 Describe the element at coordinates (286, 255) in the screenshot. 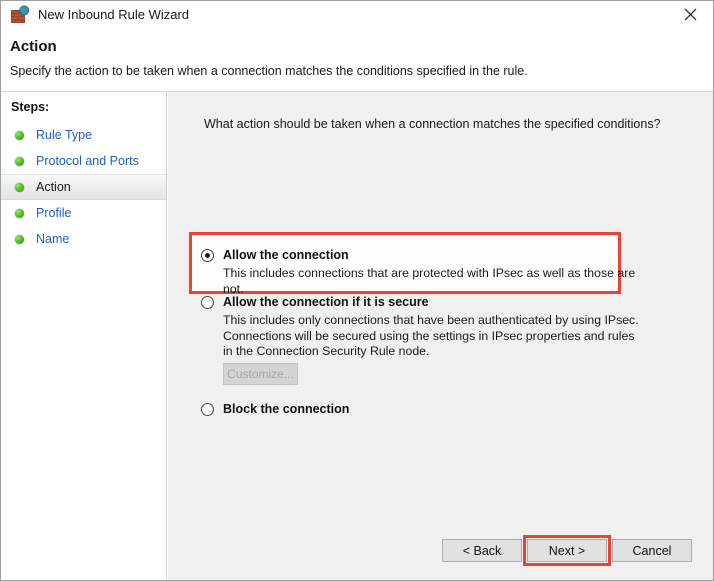

I see `option-title: Allow the connection` at that location.